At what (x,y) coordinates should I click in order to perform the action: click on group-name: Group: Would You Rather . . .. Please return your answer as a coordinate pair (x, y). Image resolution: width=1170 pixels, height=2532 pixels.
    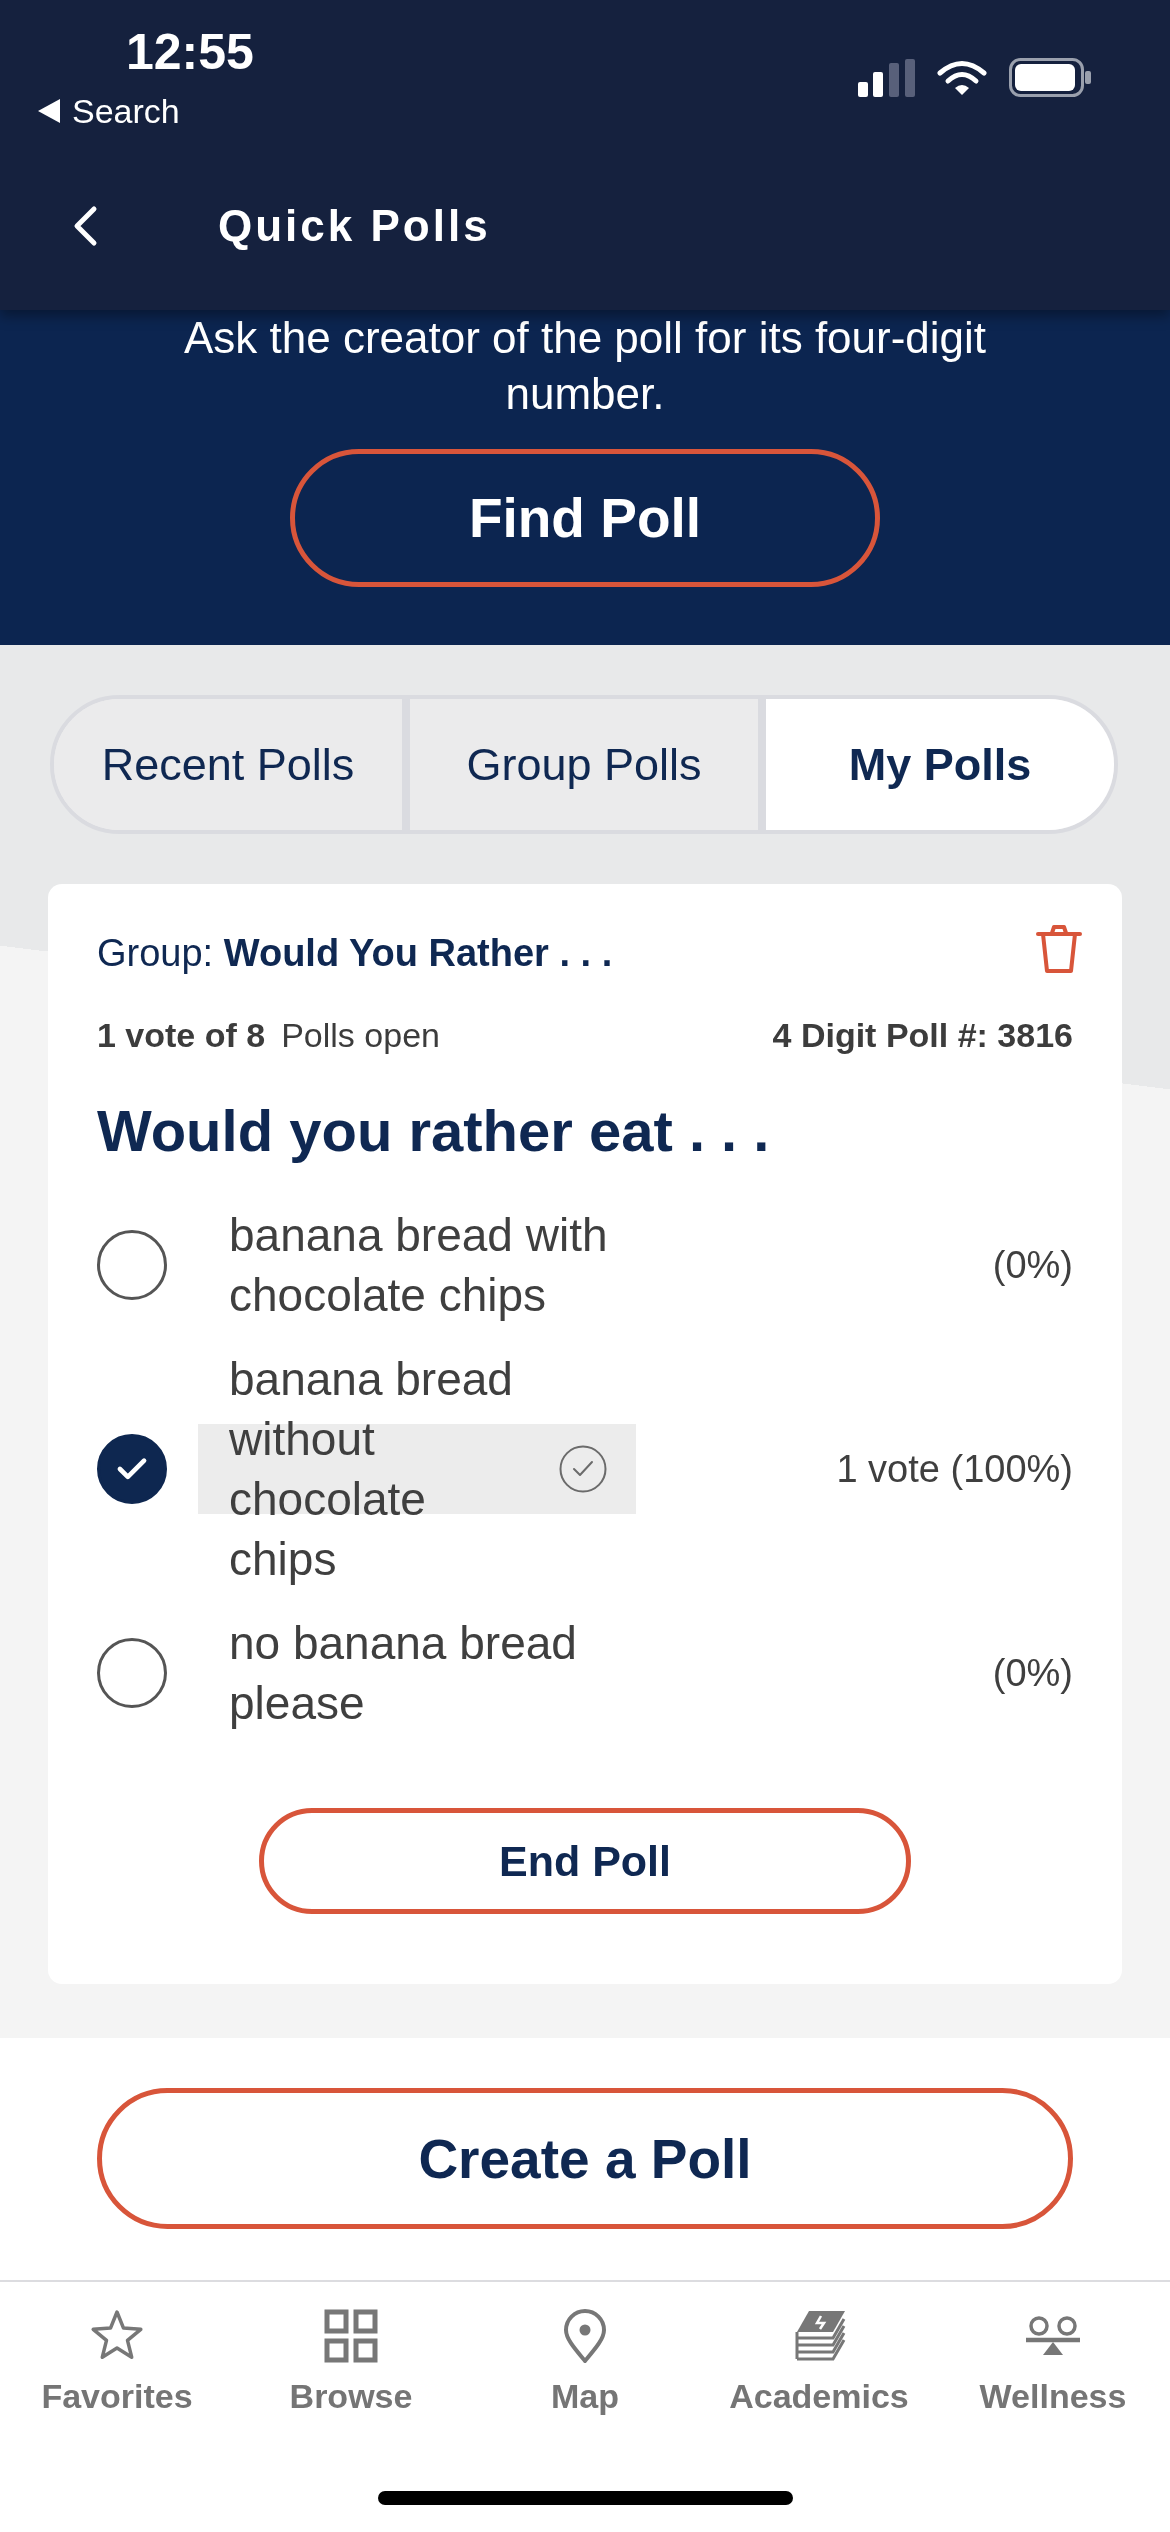
    Looking at the image, I should click on (355, 953).